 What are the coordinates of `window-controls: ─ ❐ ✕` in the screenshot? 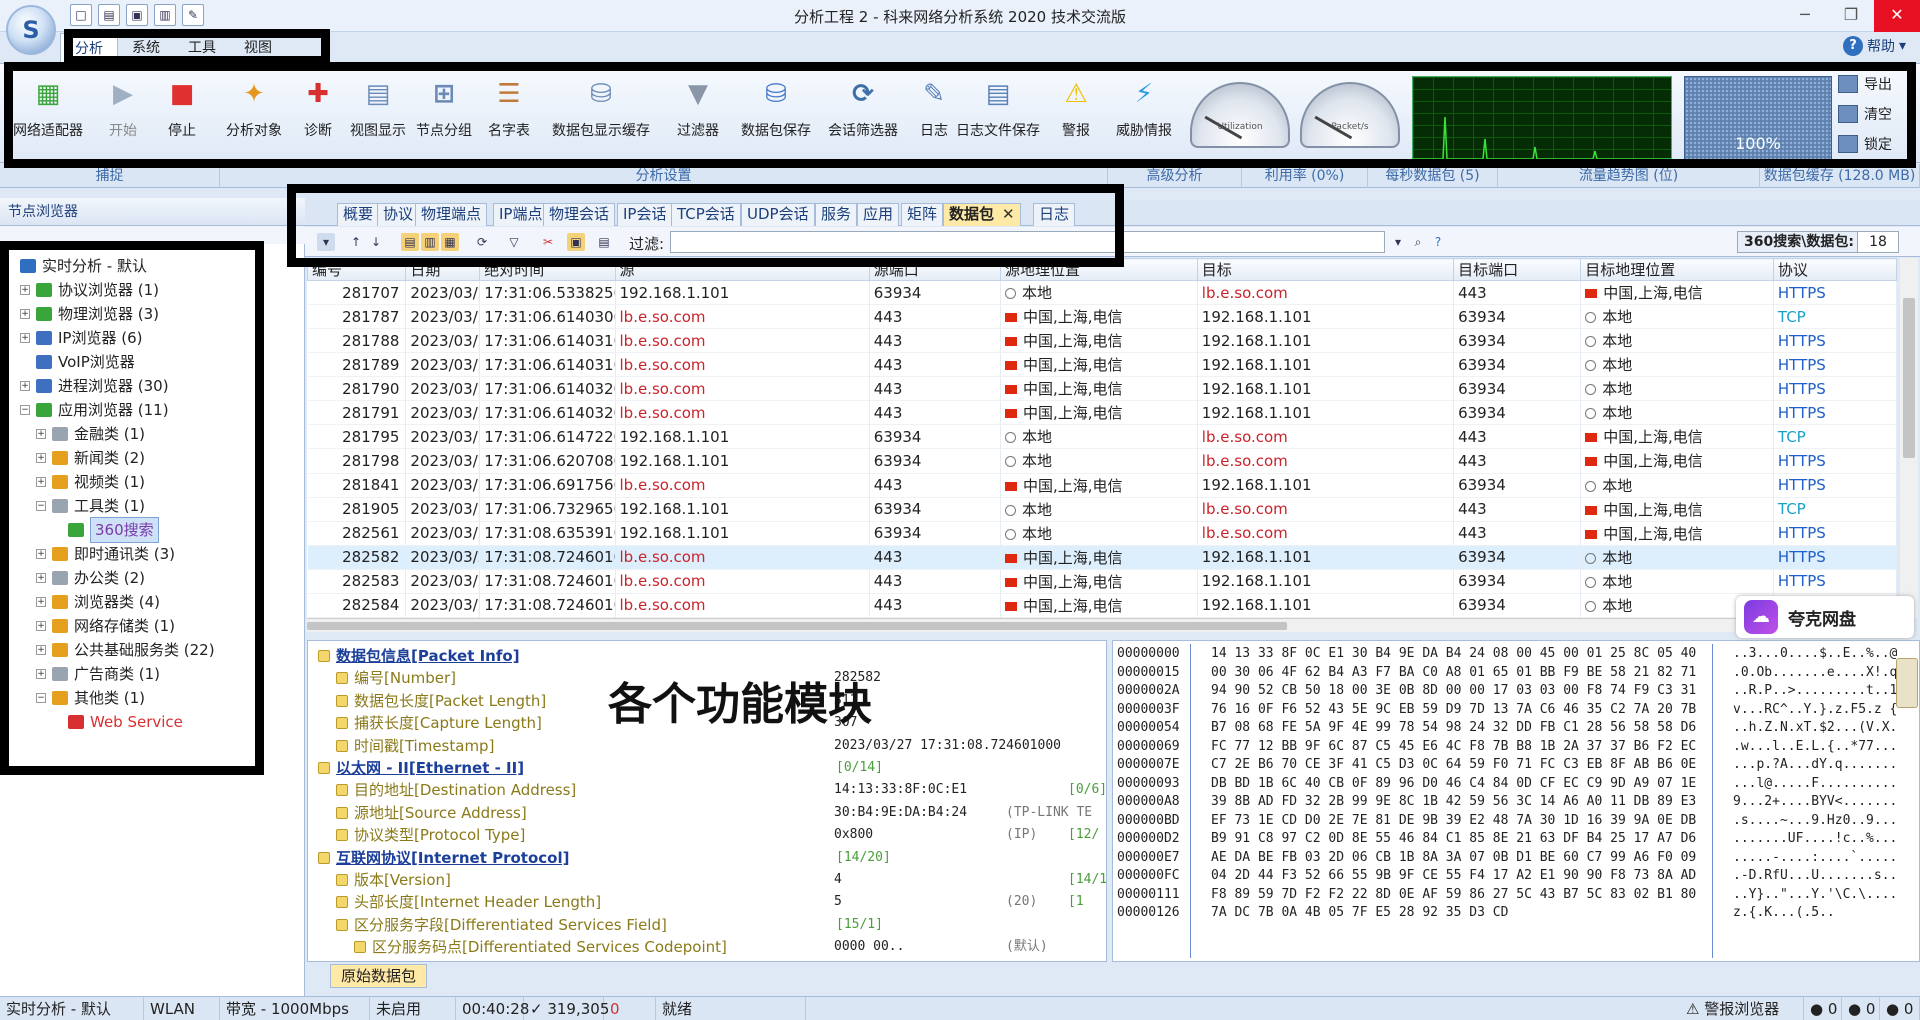 It's located at (1851, 16).